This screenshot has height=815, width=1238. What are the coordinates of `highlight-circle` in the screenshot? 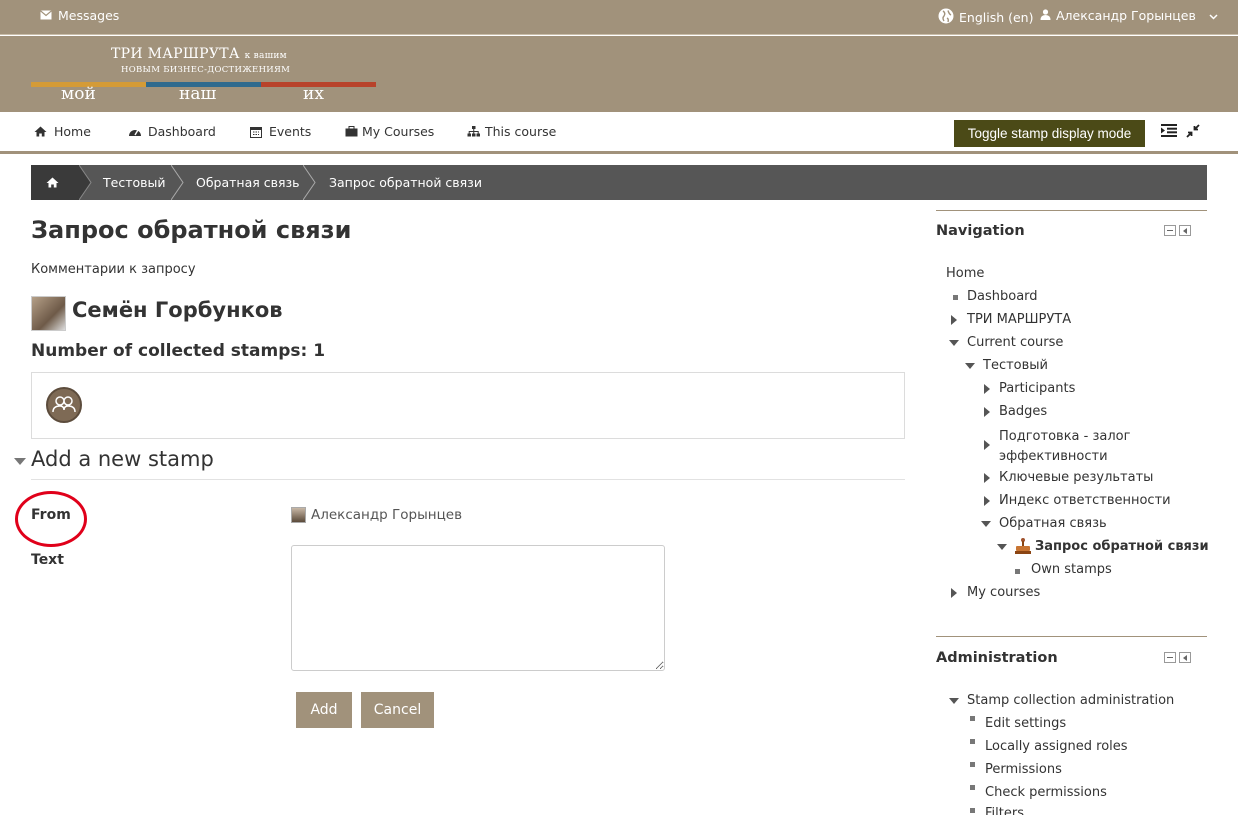 It's located at (51, 519).